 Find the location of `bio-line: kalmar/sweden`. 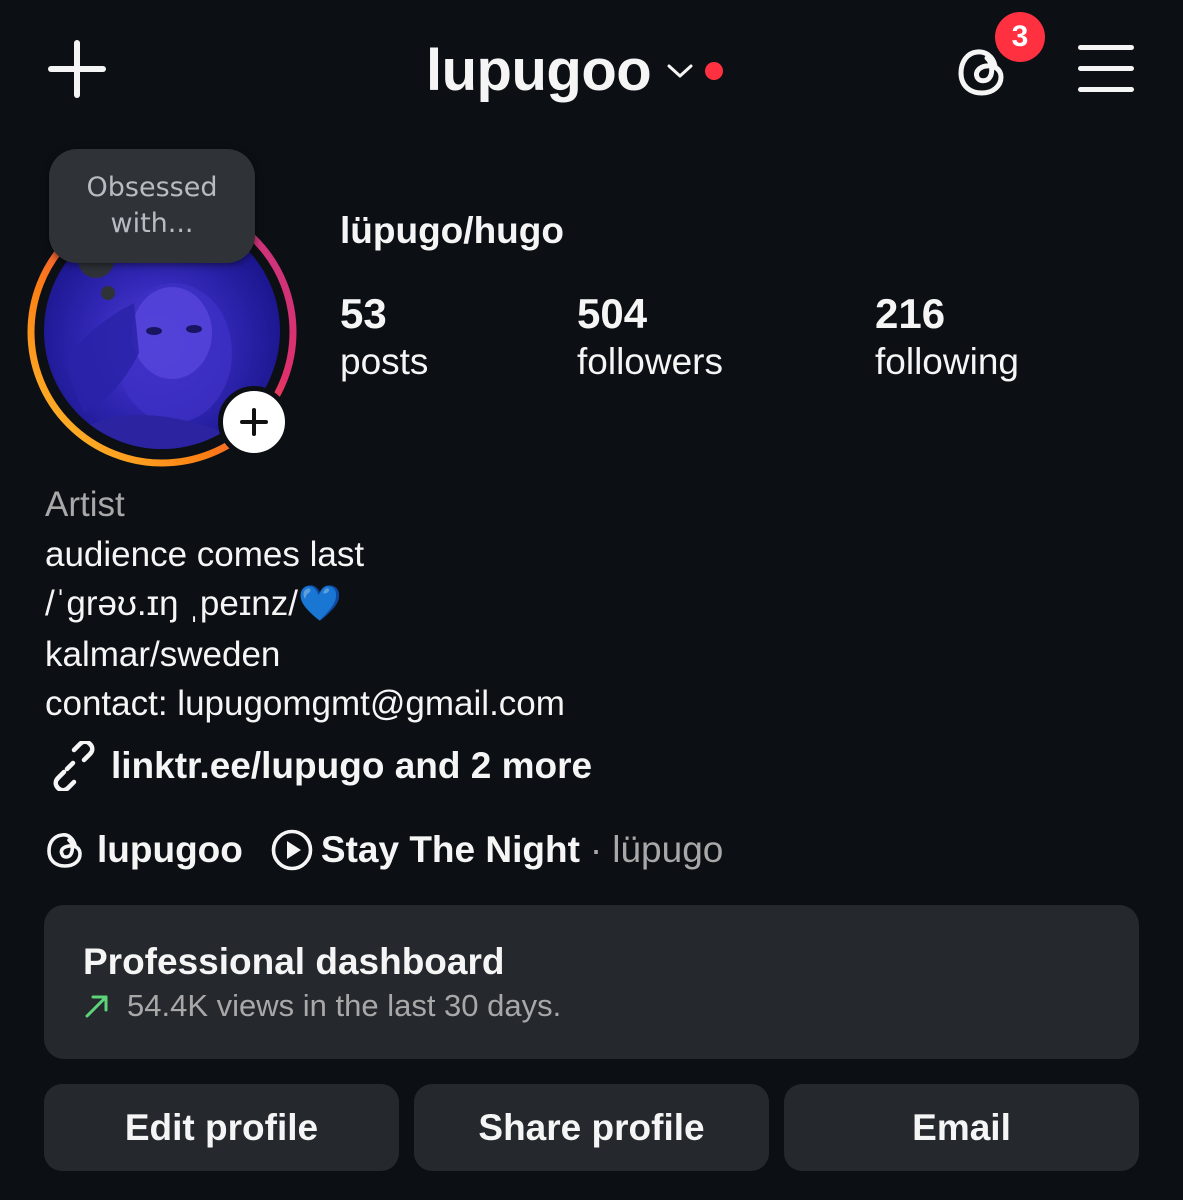

bio-line: kalmar/sweden is located at coordinates (163, 654).